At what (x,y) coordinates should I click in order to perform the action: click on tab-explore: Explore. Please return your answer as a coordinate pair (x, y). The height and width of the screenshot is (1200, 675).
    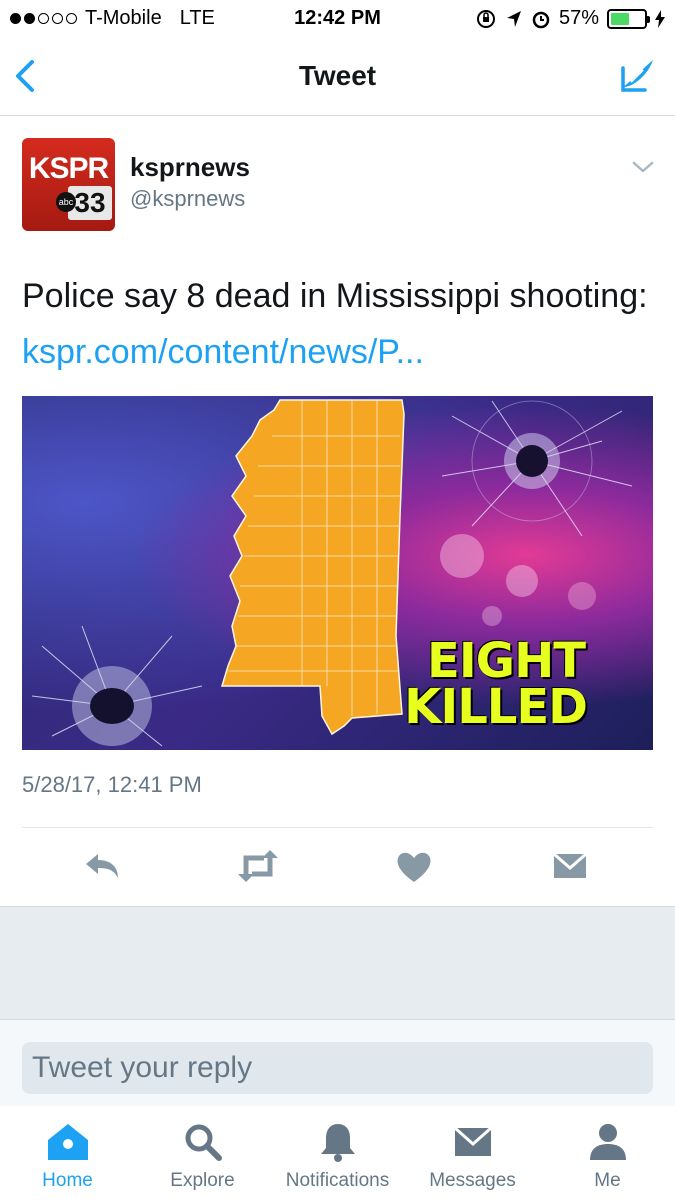
    Looking at the image, I should click on (202, 1157).